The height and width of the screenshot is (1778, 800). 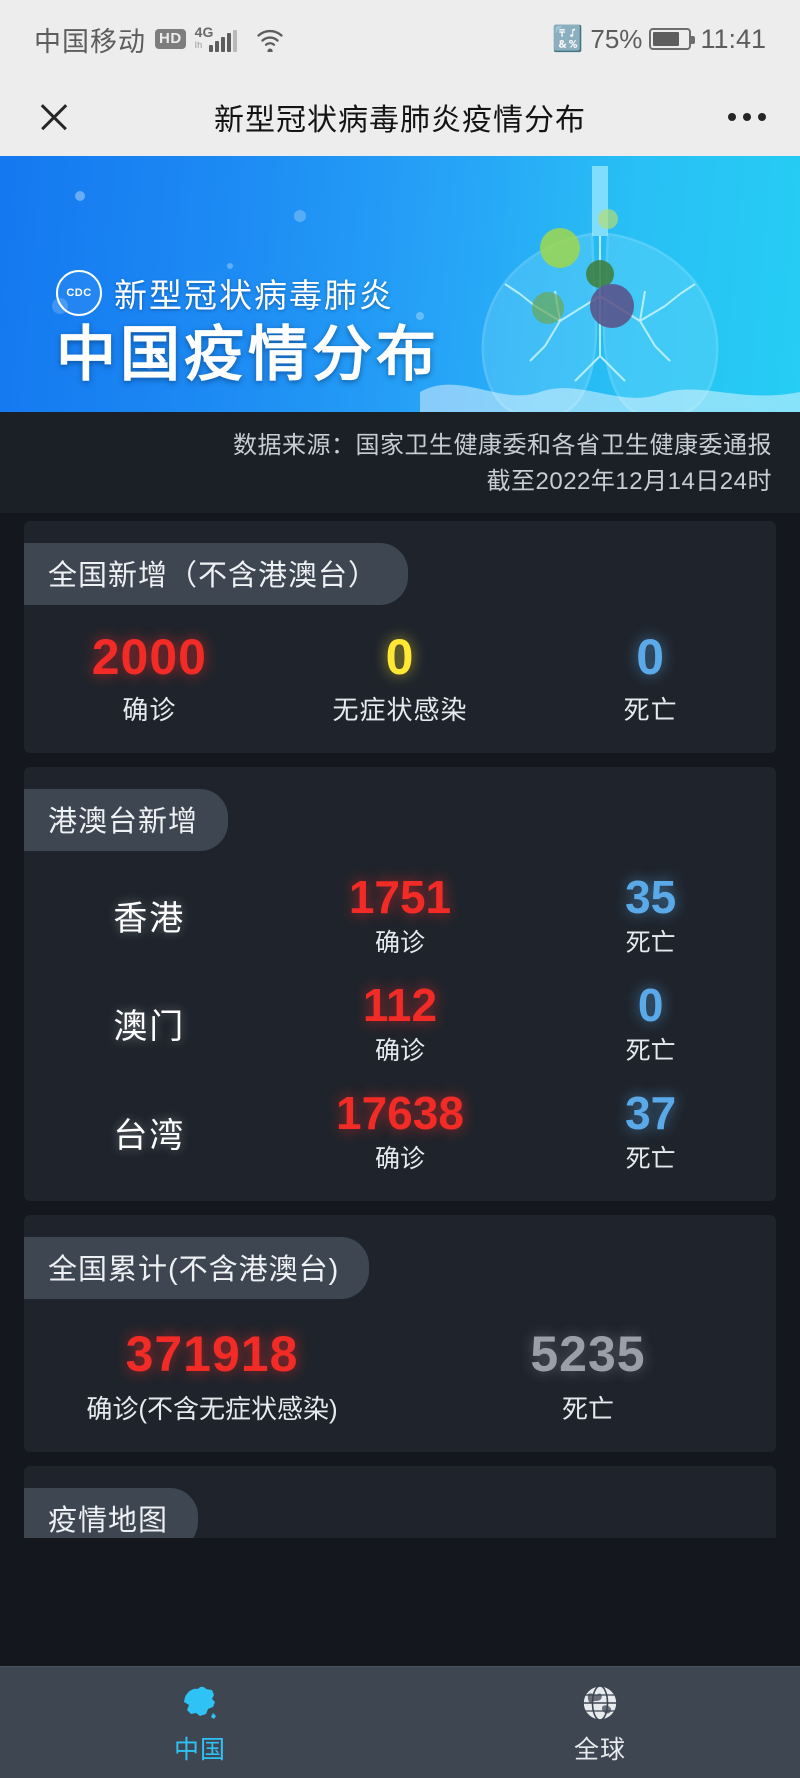 I want to click on stat-asymptomatic-value: 0, so click(x=400, y=657).